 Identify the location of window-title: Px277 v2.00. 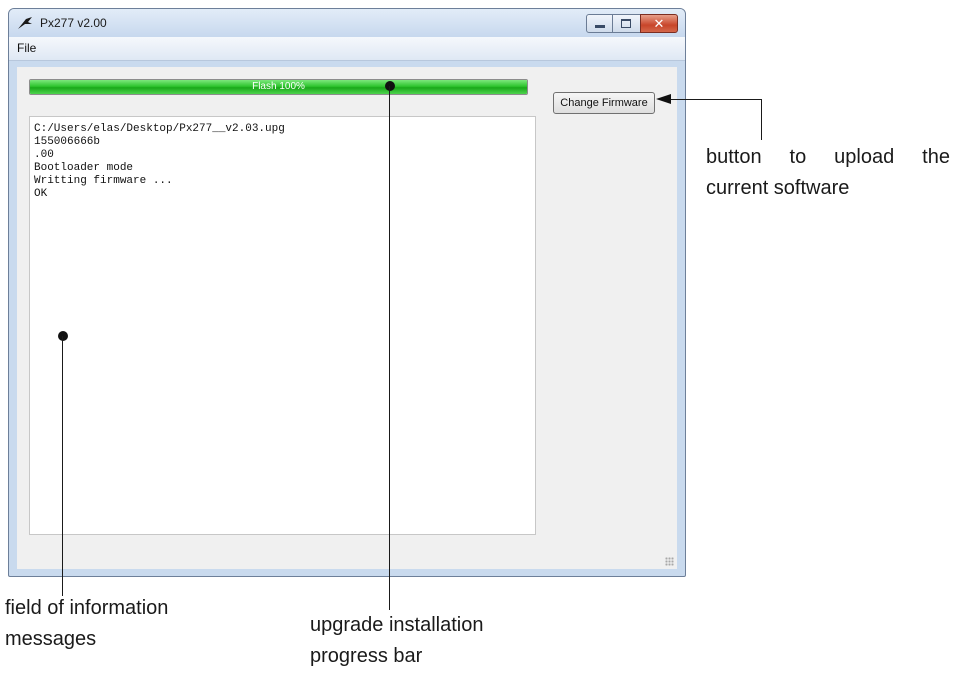
(73, 23).